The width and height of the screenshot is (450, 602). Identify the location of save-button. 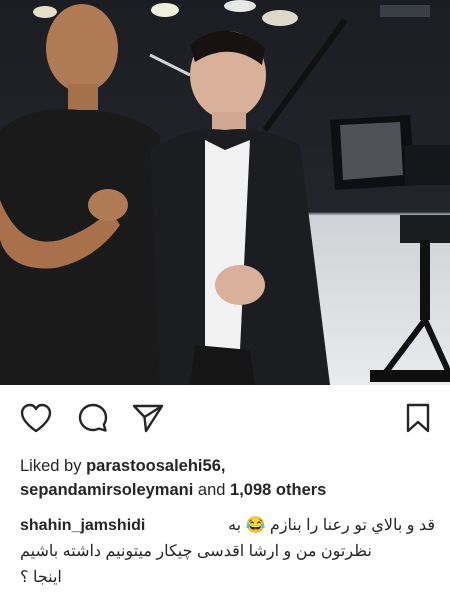
(418, 418).